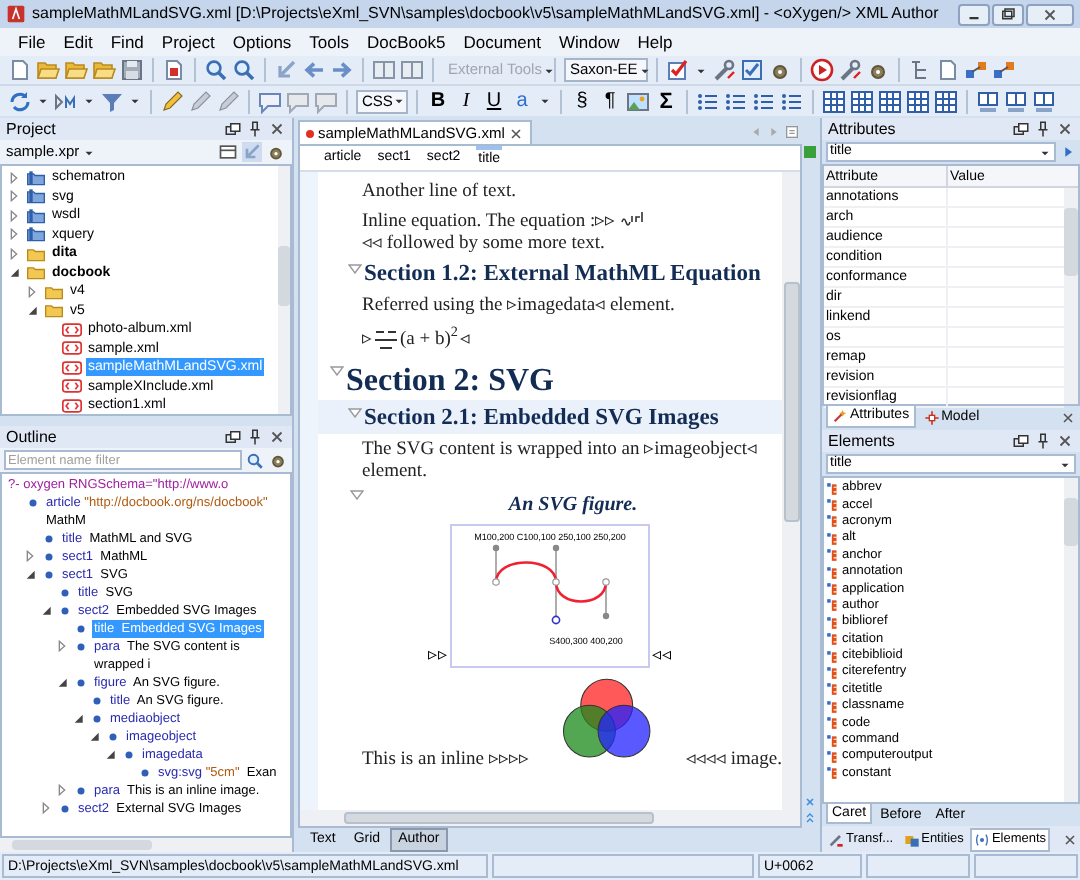 Image resolution: width=1080 pixels, height=880 pixels. What do you see at coordinates (31, 437) in the screenshot?
I see `panel-title: Outline` at bounding box center [31, 437].